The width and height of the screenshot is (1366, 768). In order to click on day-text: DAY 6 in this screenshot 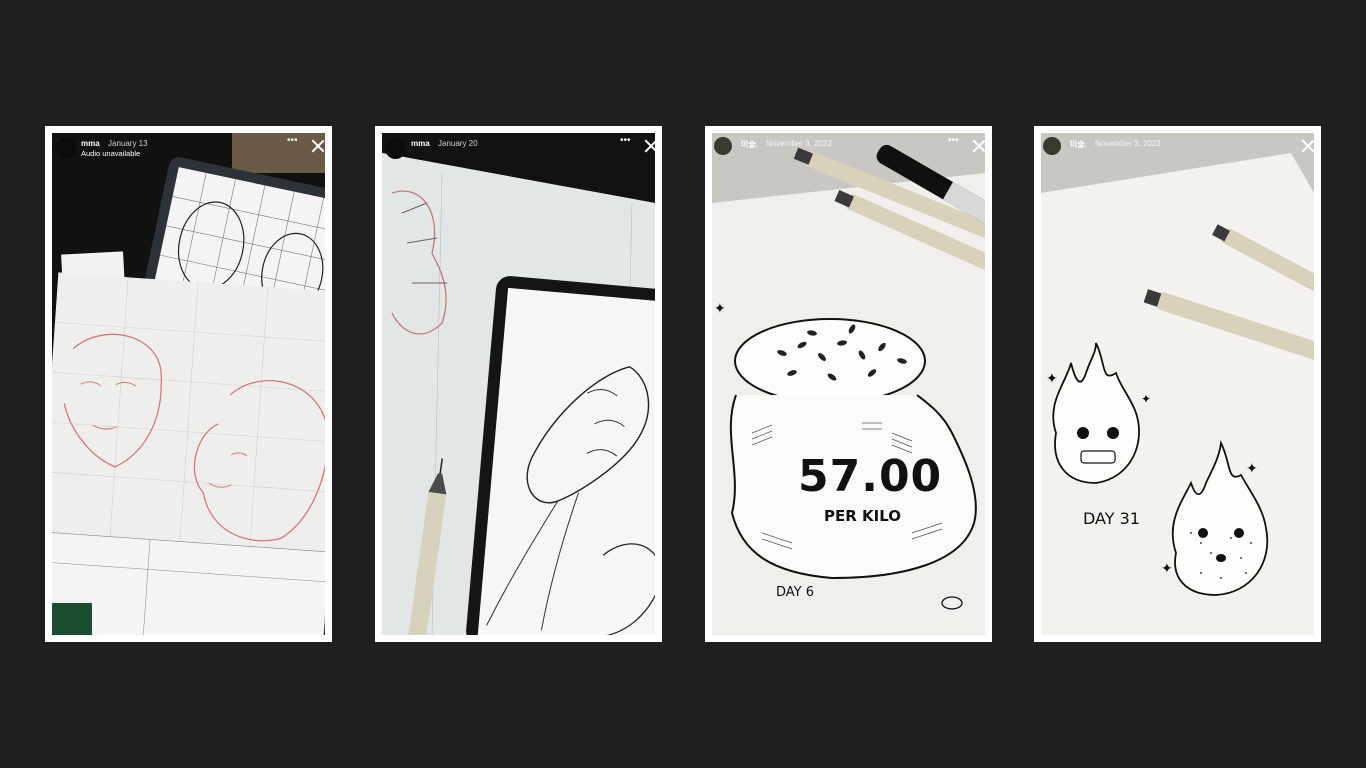, I will do `click(795, 592)`.